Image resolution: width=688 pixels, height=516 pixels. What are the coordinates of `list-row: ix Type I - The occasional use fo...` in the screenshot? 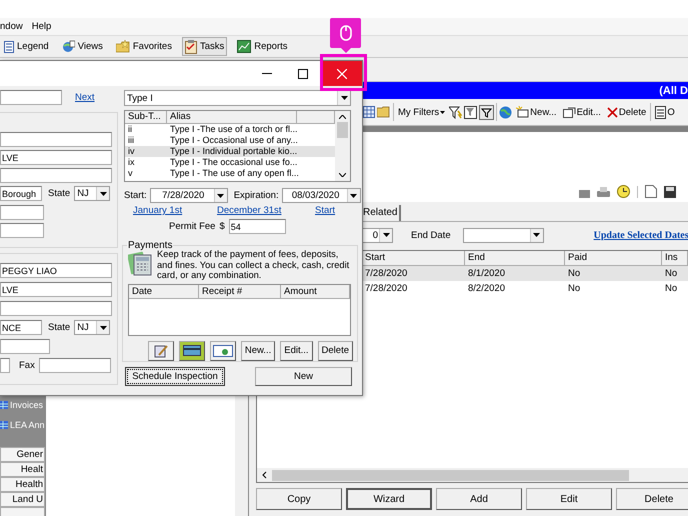 It's located at (230, 162).